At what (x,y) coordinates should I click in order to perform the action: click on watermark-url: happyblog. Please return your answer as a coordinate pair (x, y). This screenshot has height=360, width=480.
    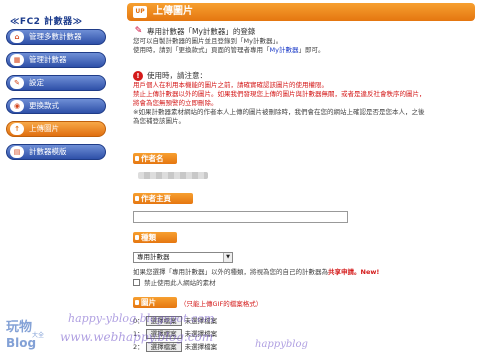
    Looking at the image, I should click on (281, 344).